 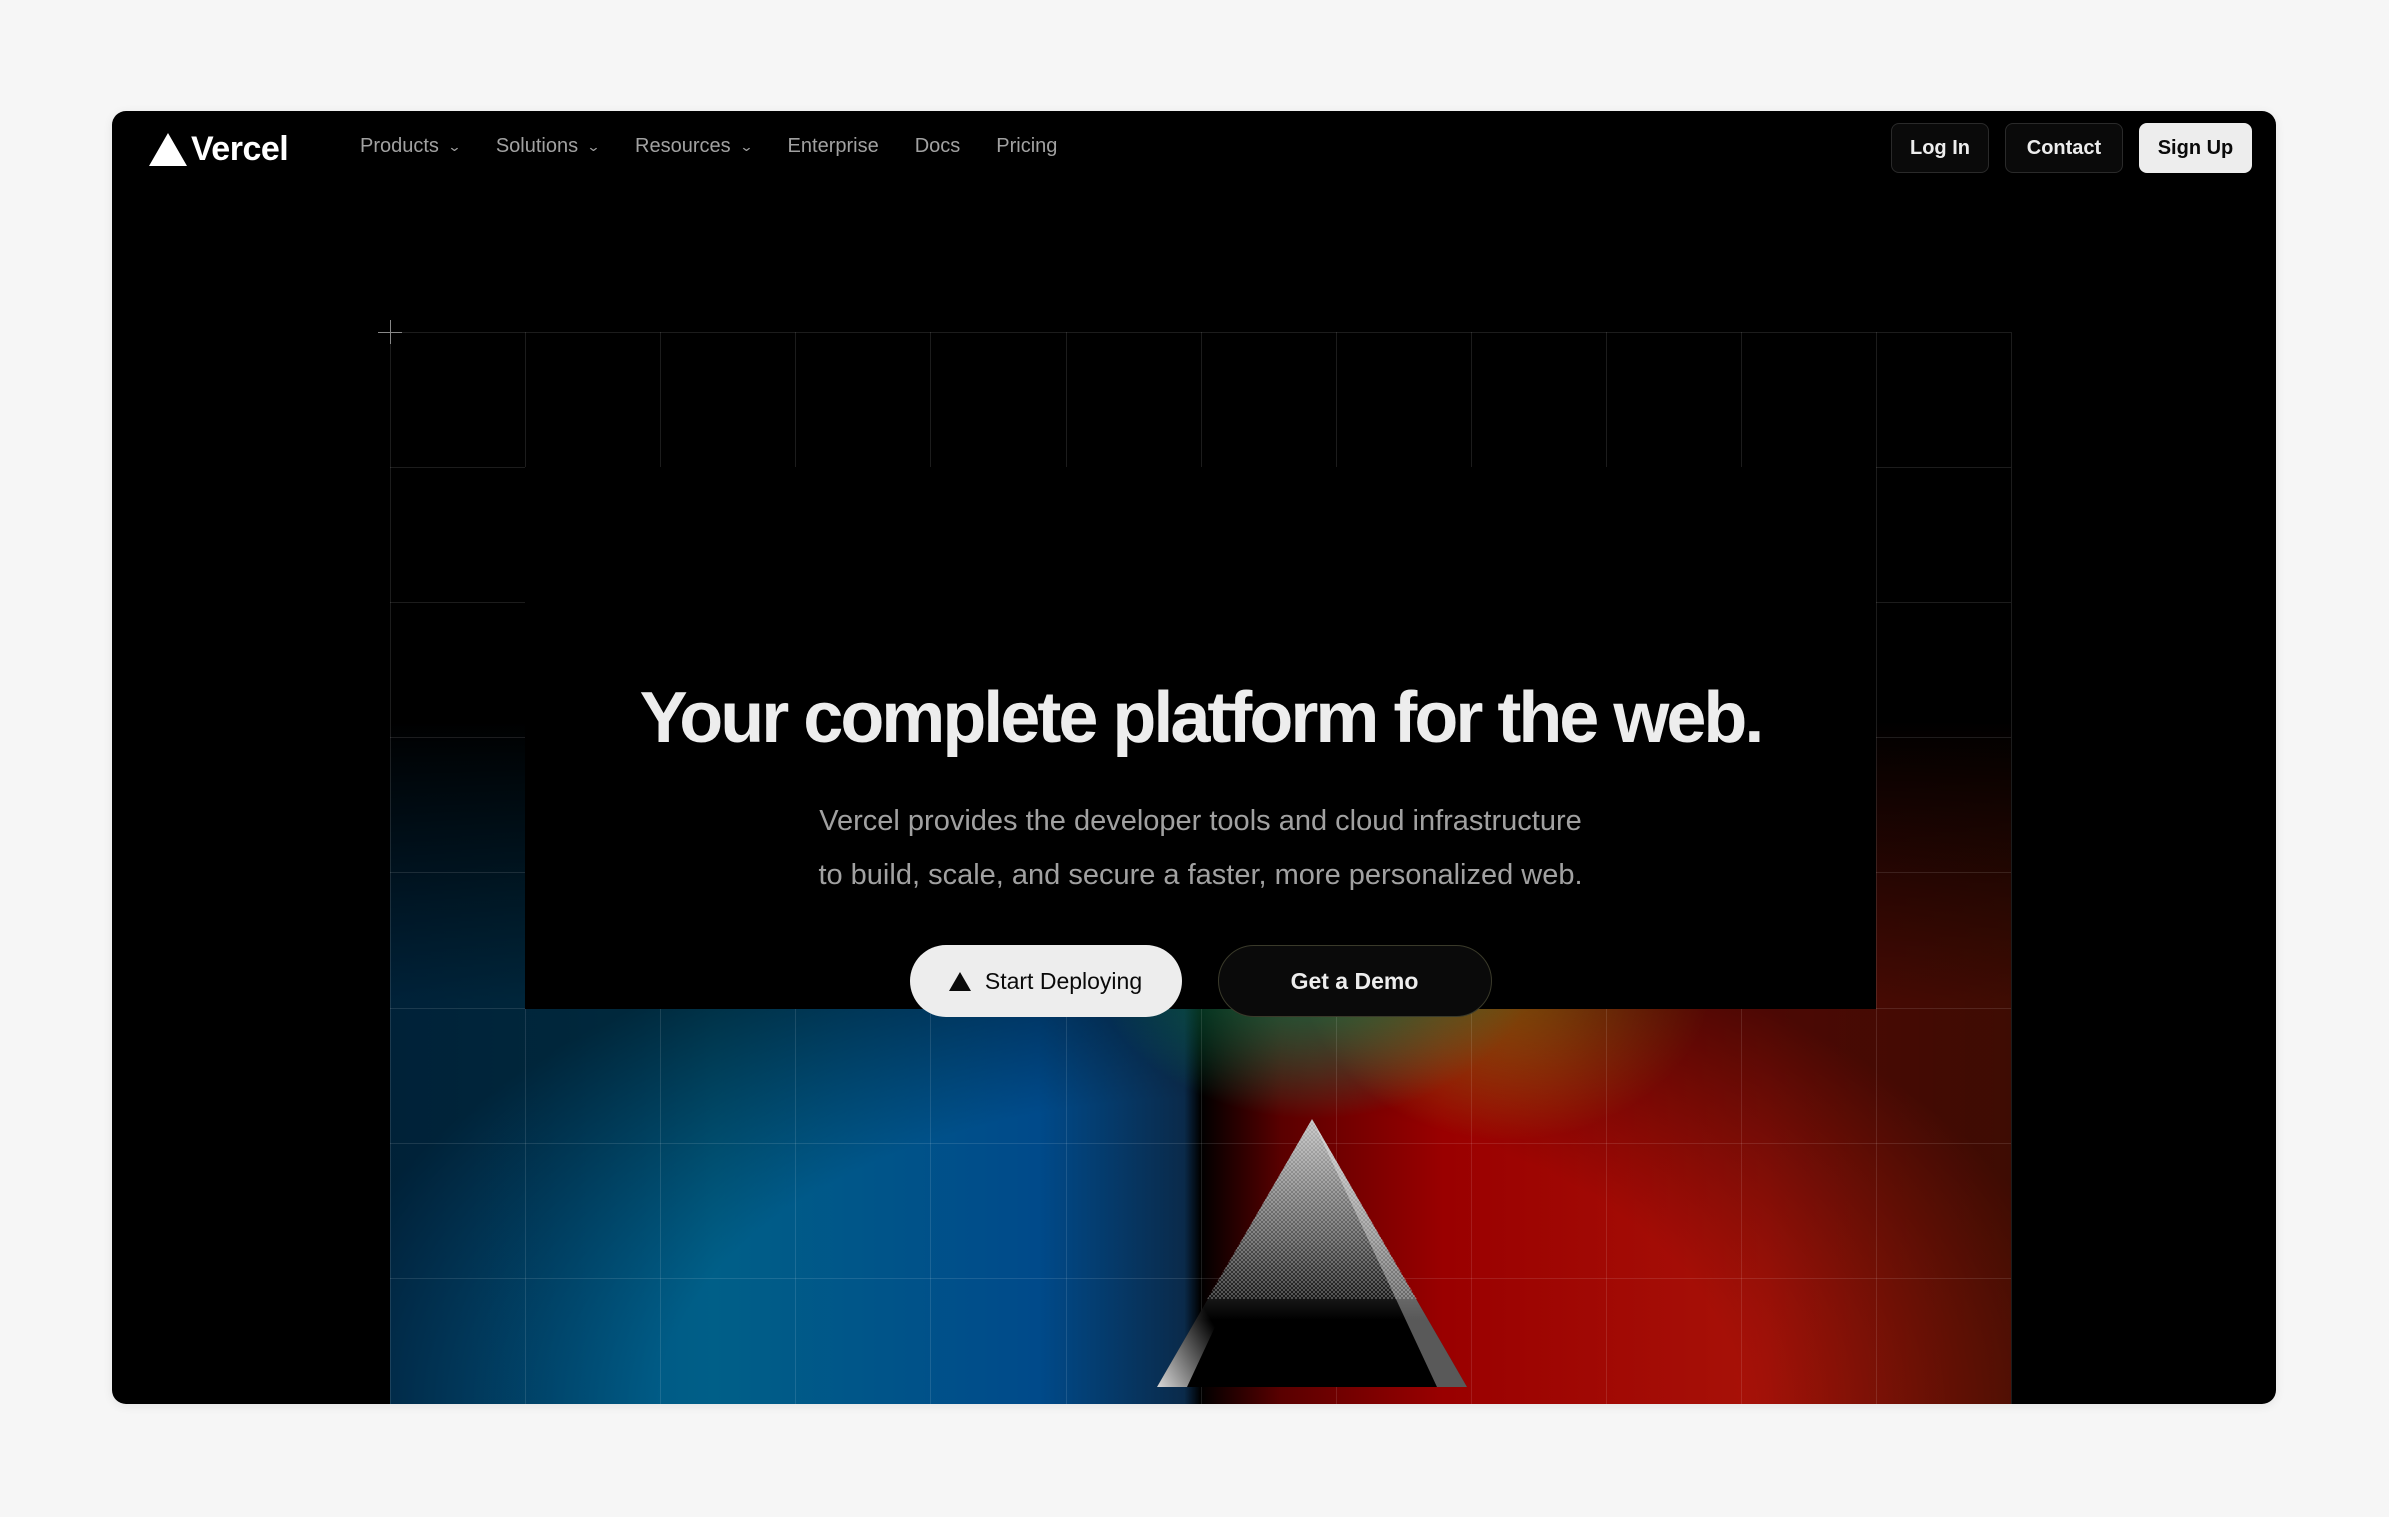 What do you see at coordinates (683, 146) in the screenshot?
I see `nav-label: Resources` at bounding box center [683, 146].